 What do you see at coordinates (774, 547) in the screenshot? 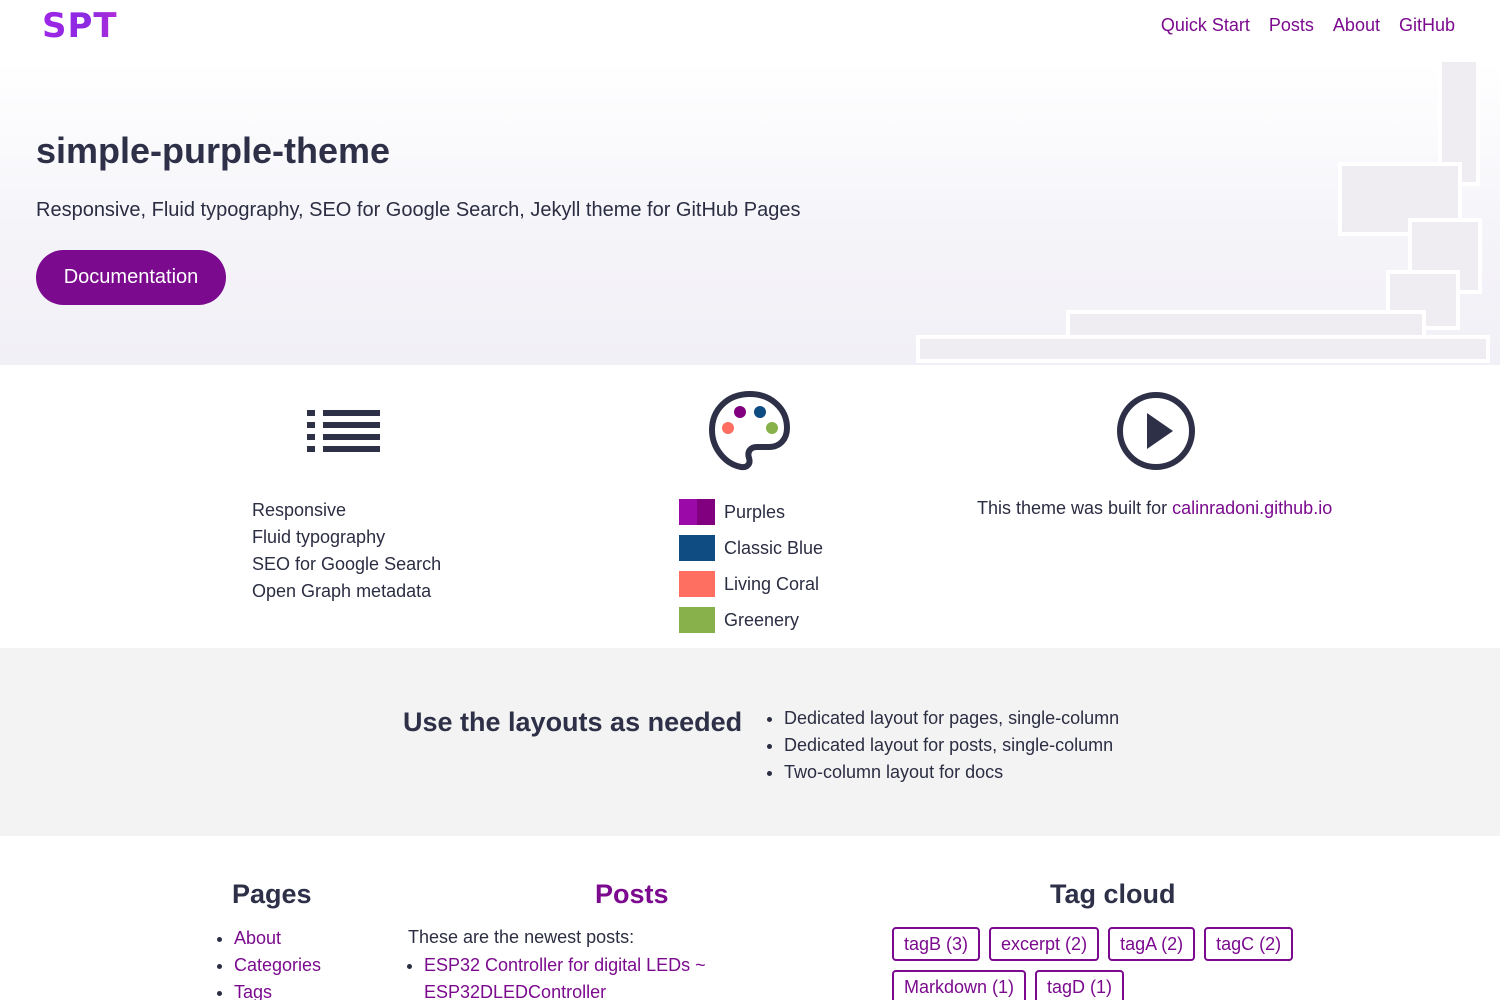
I see `palette-label: Classic Blue` at bounding box center [774, 547].